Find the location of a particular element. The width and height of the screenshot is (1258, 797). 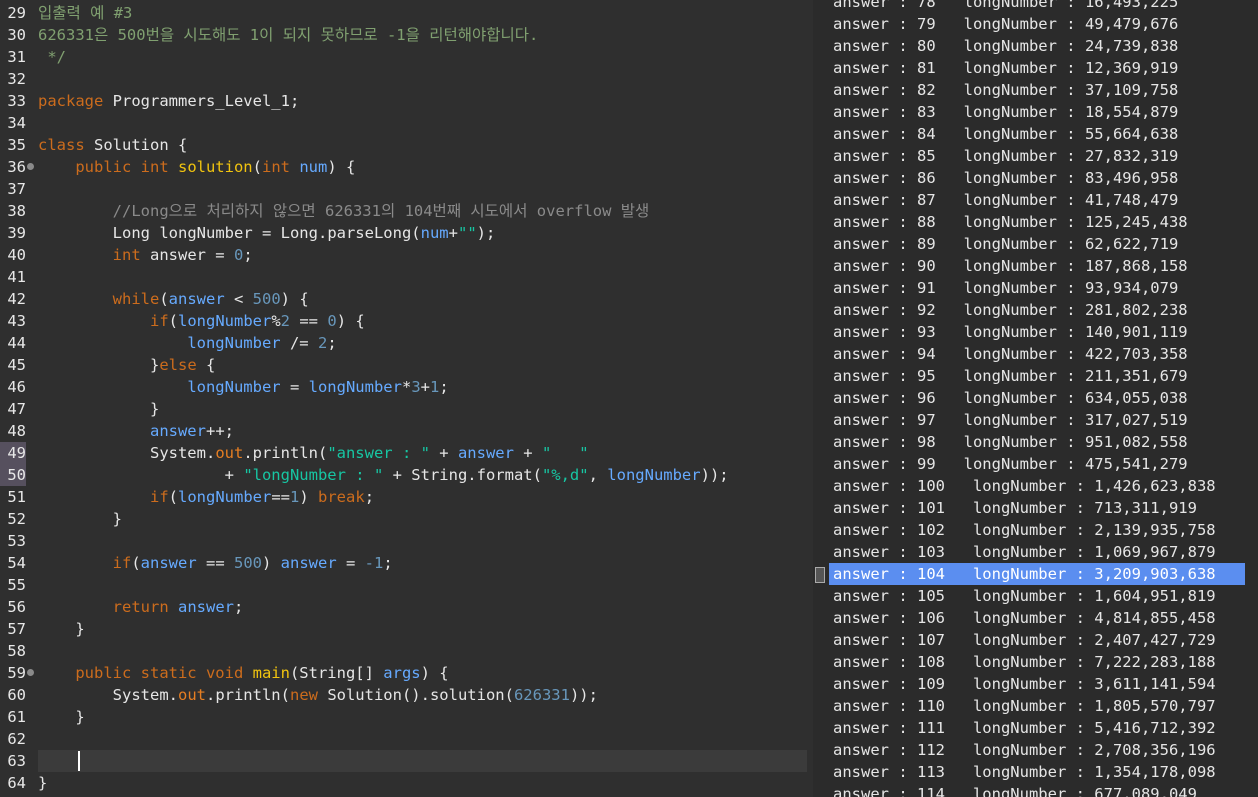

code-line: 44 longNumber /= 2; is located at coordinates (406, 343).